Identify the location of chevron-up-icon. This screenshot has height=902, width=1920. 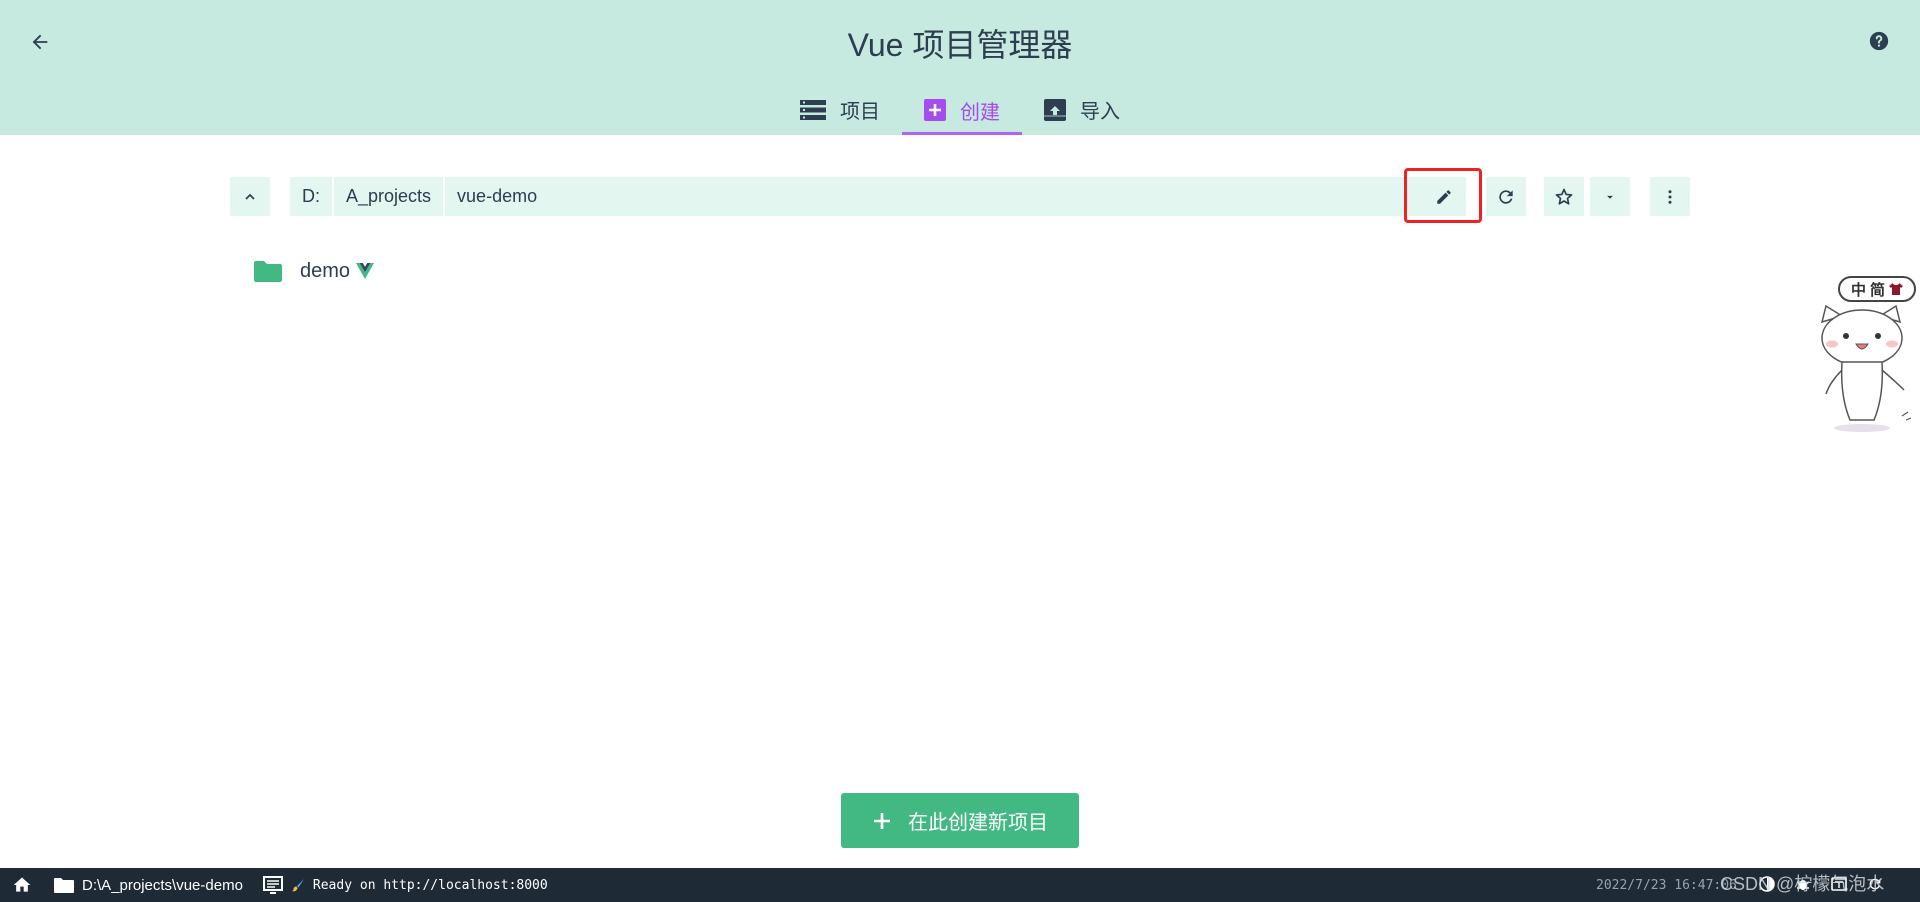
(250, 196).